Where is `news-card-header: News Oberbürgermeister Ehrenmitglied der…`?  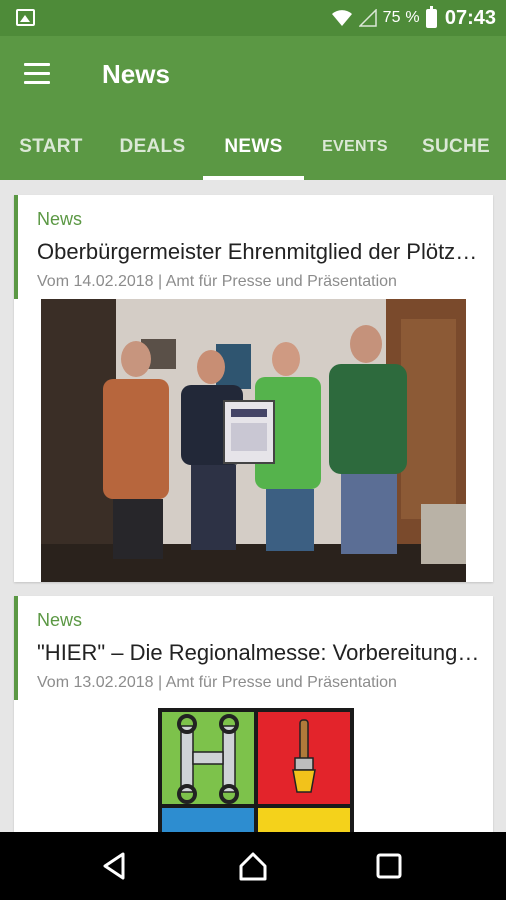 news-card-header: News Oberbürgermeister Ehrenmitglied der… is located at coordinates (253, 247).